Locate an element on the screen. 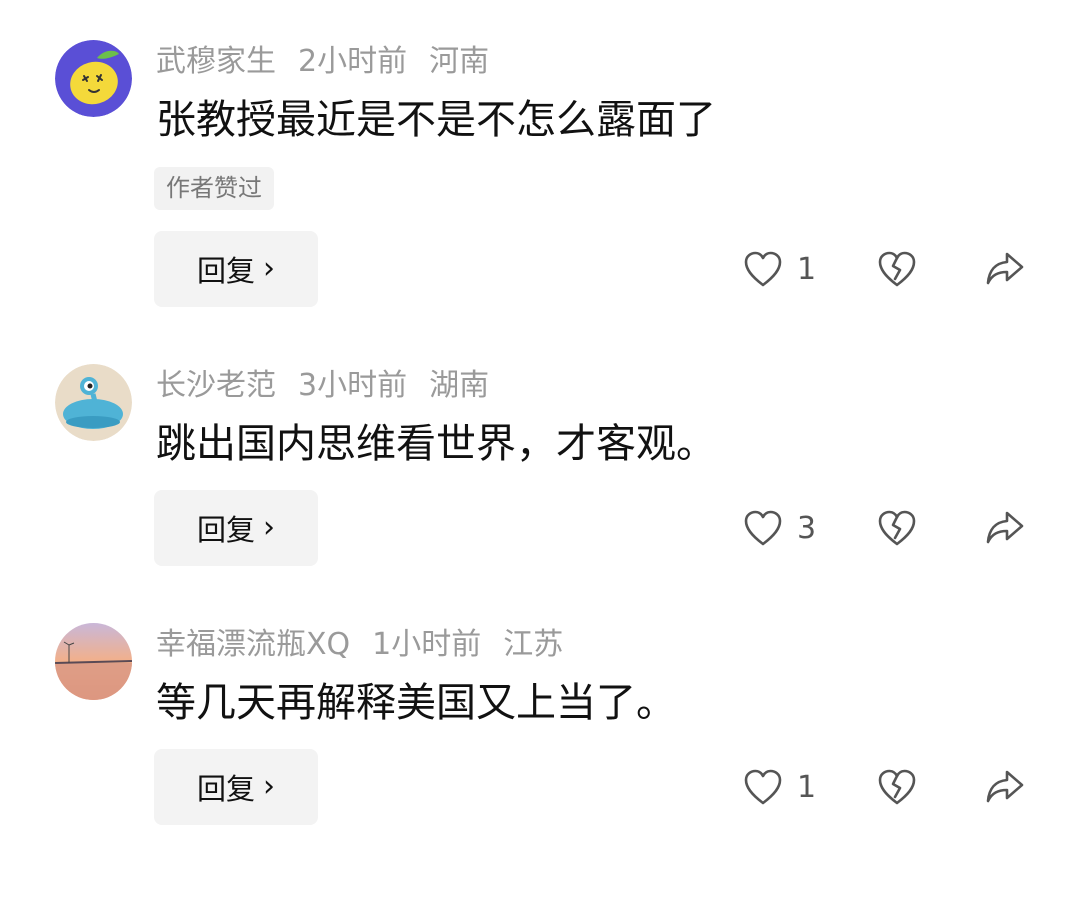 This screenshot has height=903, width=1080. like-button: 3 is located at coordinates (780, 528).